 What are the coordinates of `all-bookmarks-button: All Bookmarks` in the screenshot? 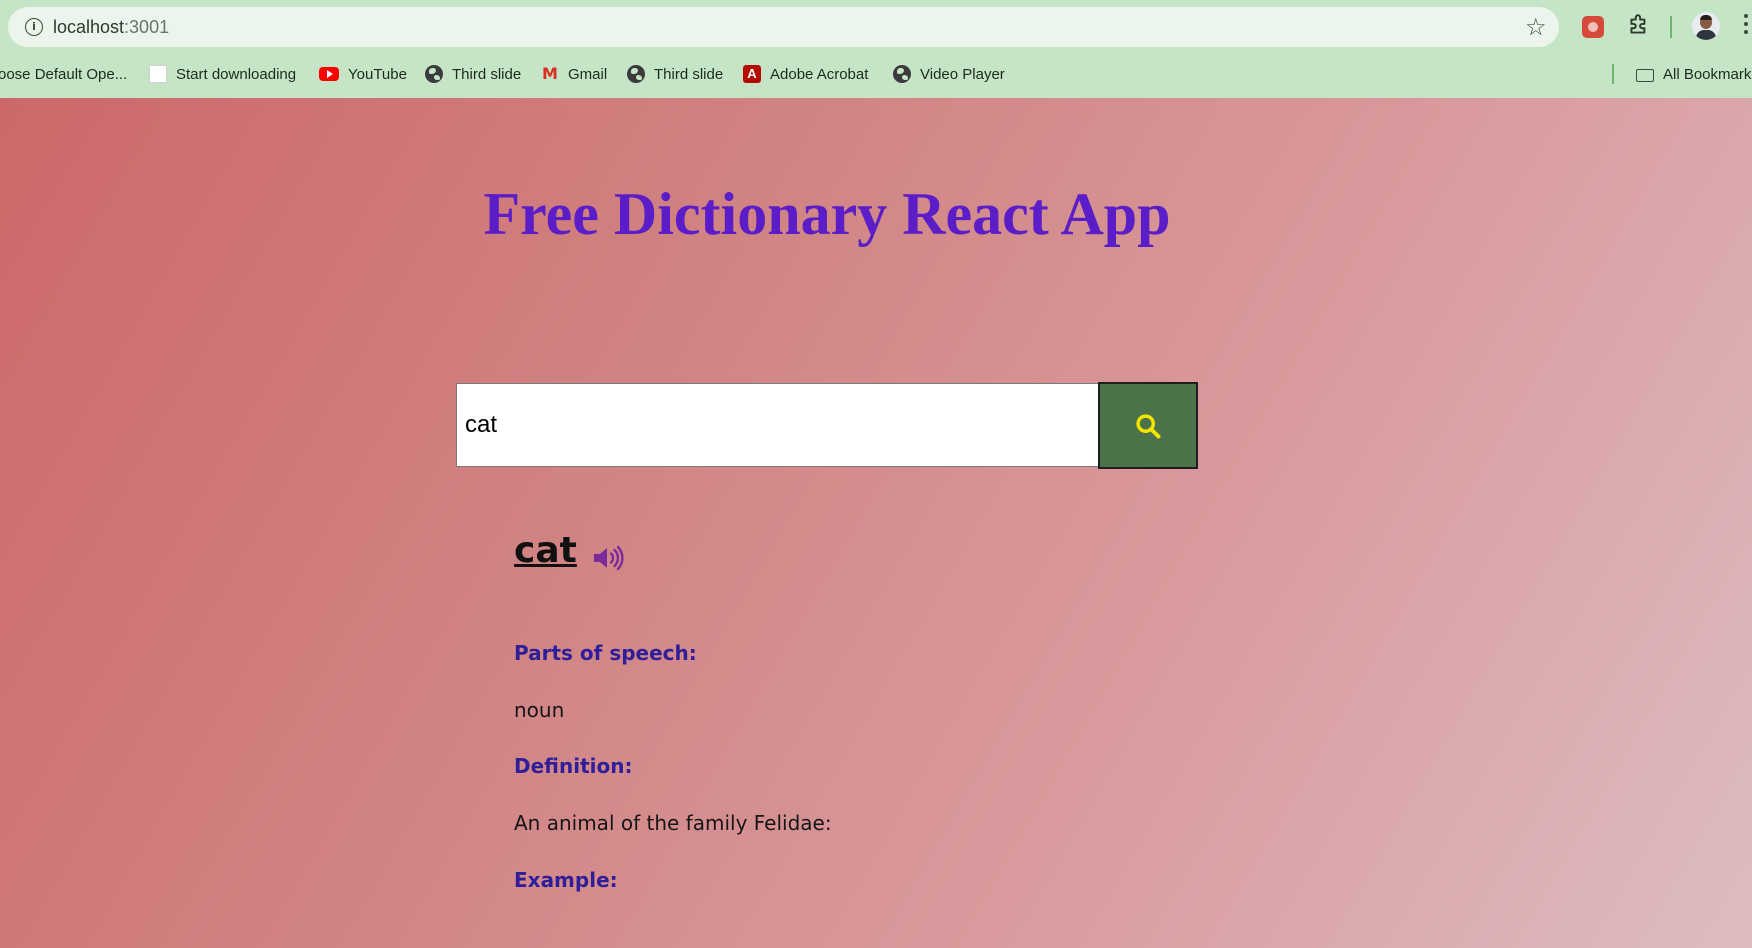 It's located at (1694, 74).